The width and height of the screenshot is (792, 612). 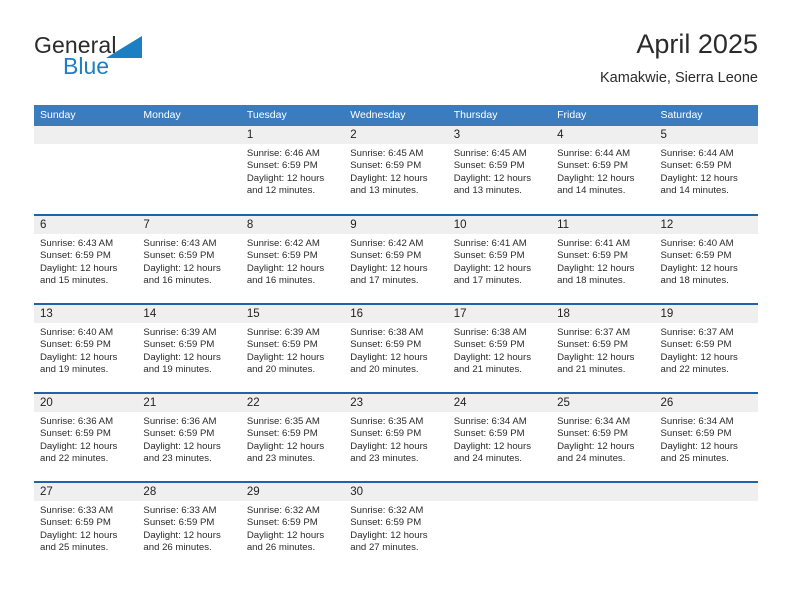 I want to click on daylight-duration-line2: and 24 minutes., so click(x=487, y=459).